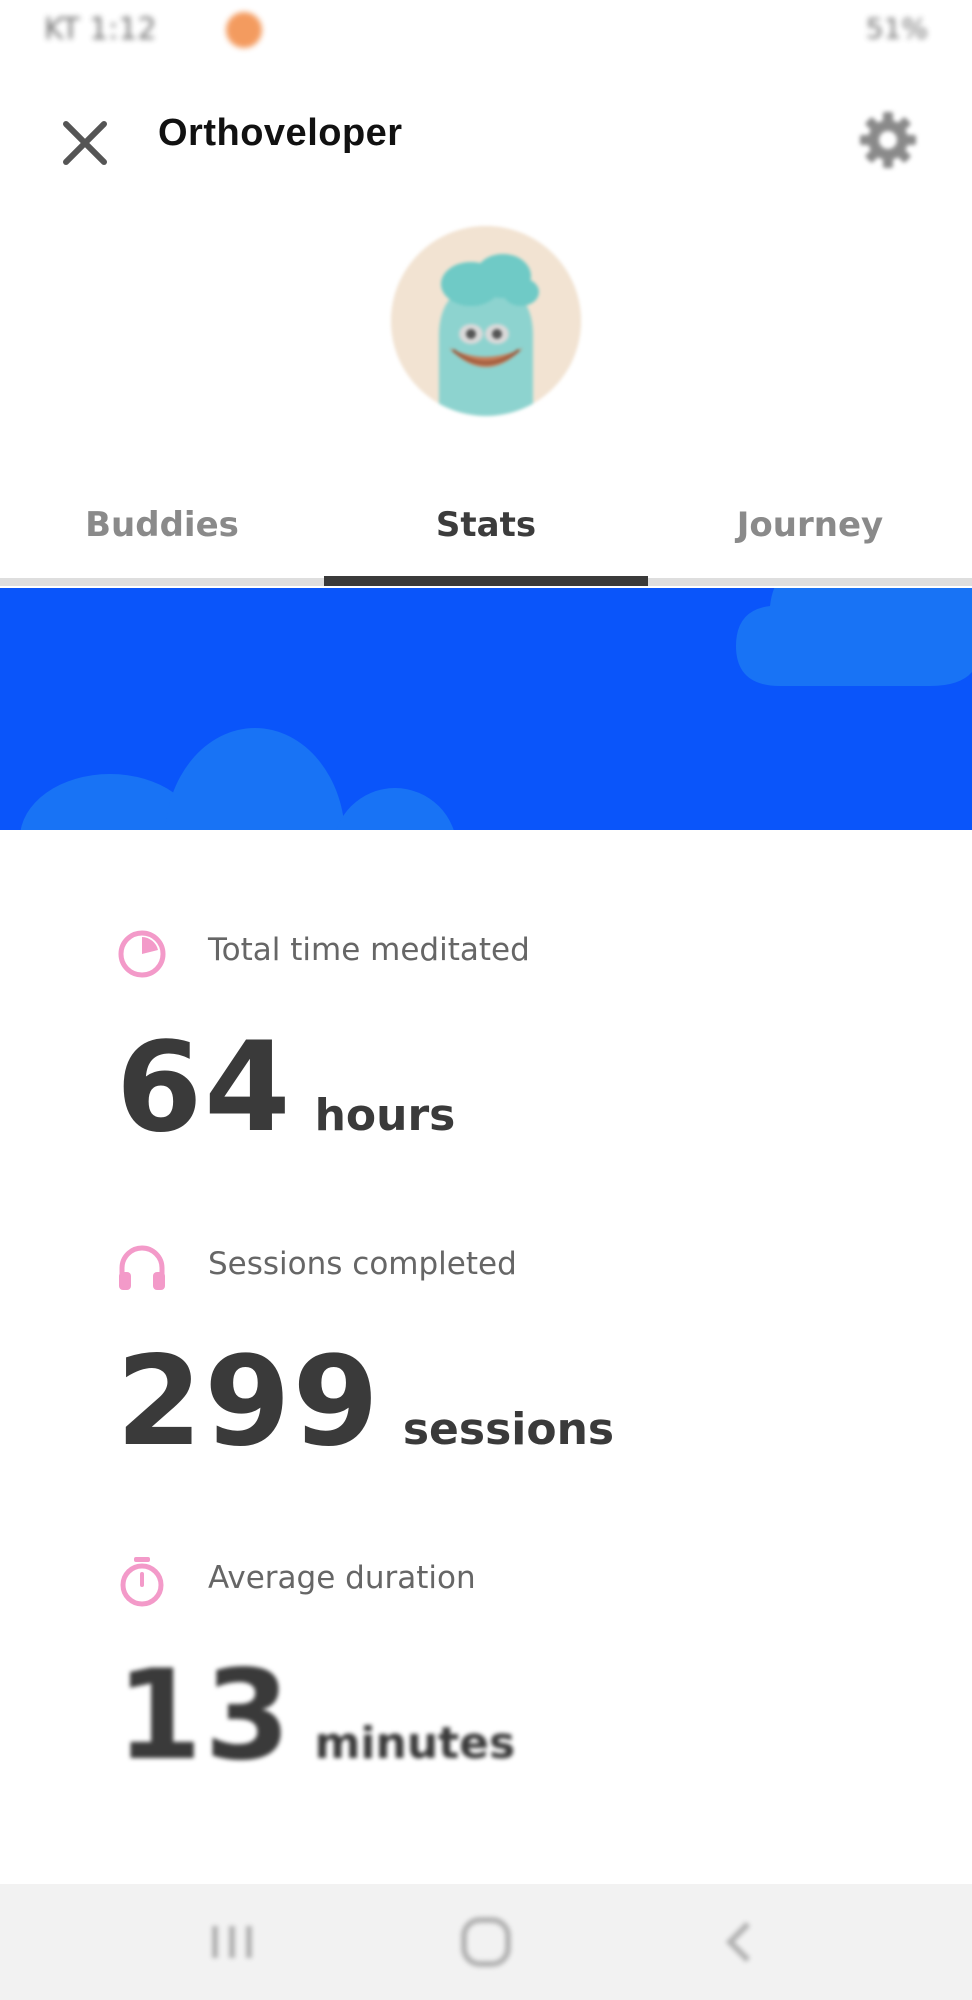 The image size is (972, 2000). I want to click on status-bar: KT 1:12 51%, so click(486, 28).